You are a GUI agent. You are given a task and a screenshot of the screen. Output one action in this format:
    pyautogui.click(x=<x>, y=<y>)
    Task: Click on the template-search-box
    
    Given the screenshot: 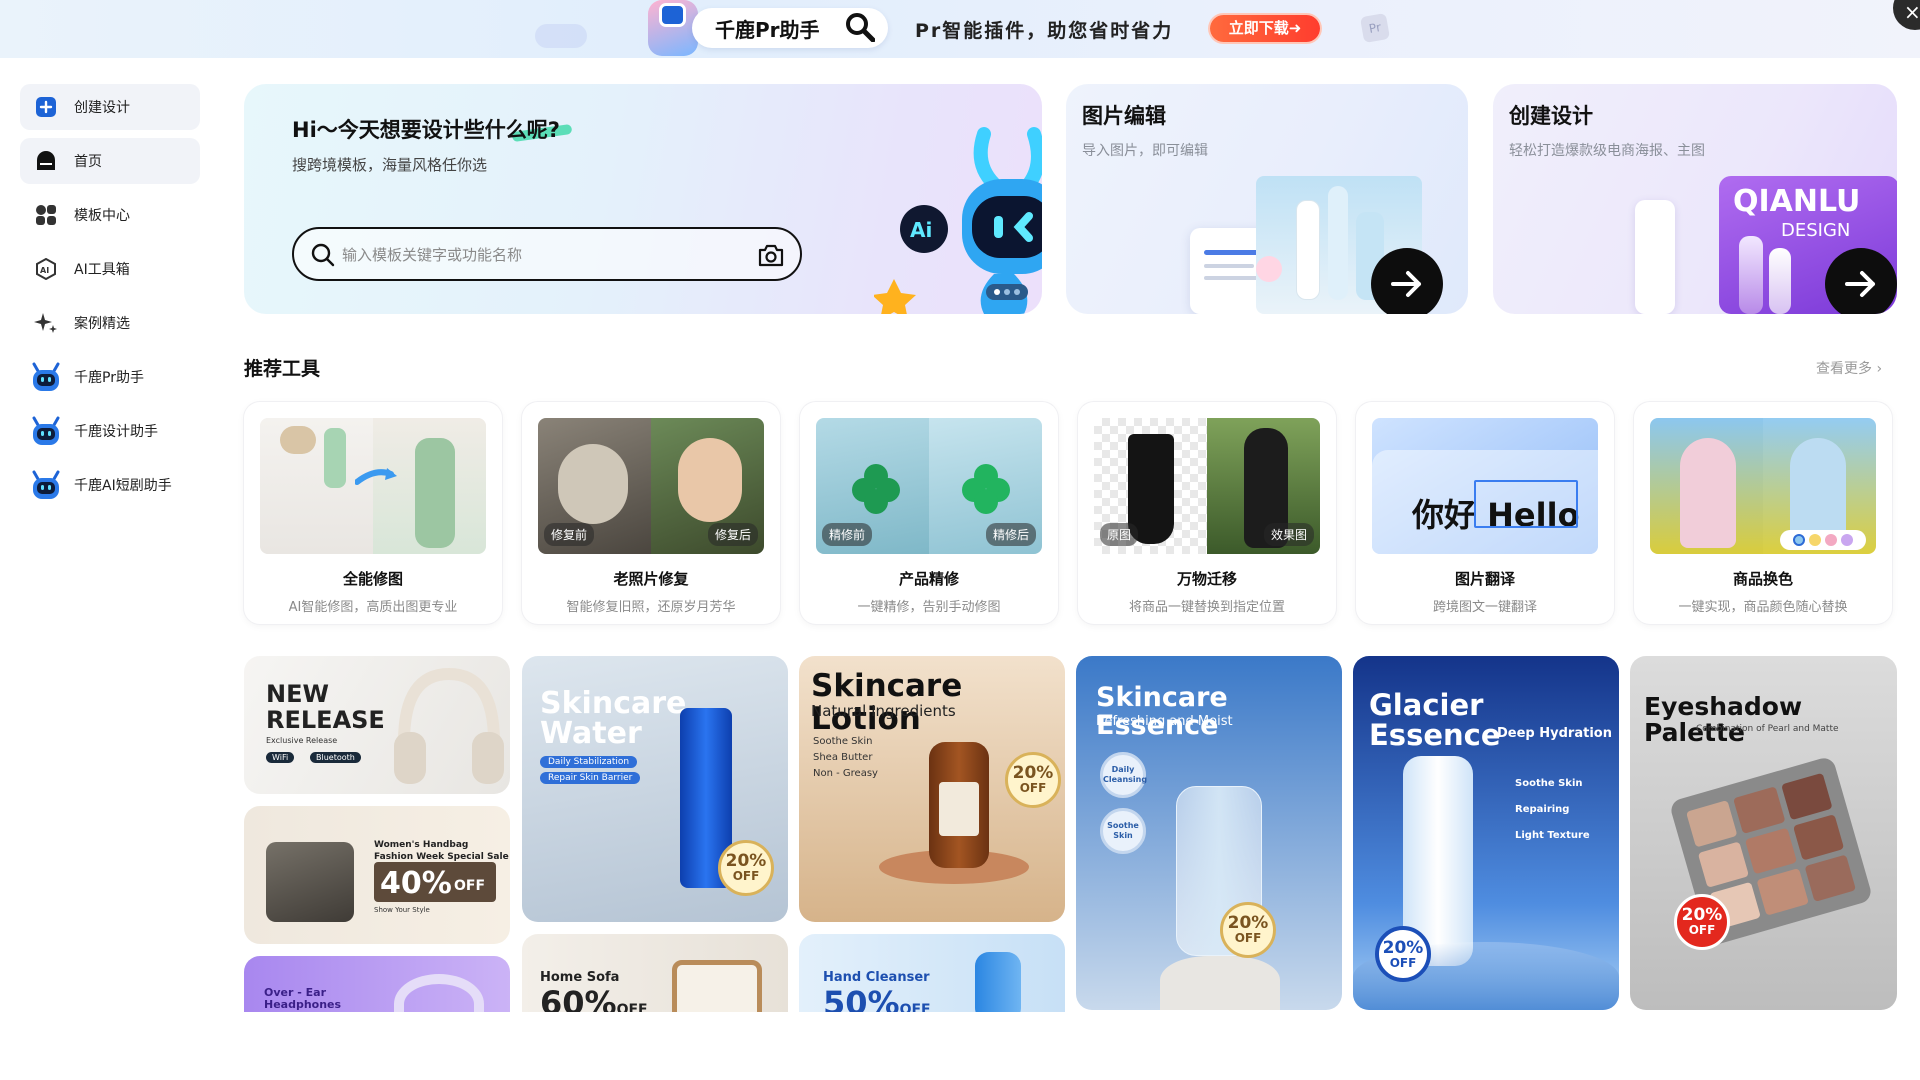 What is the action you would take?
    pyautogui.click(x=547, y=254)
    